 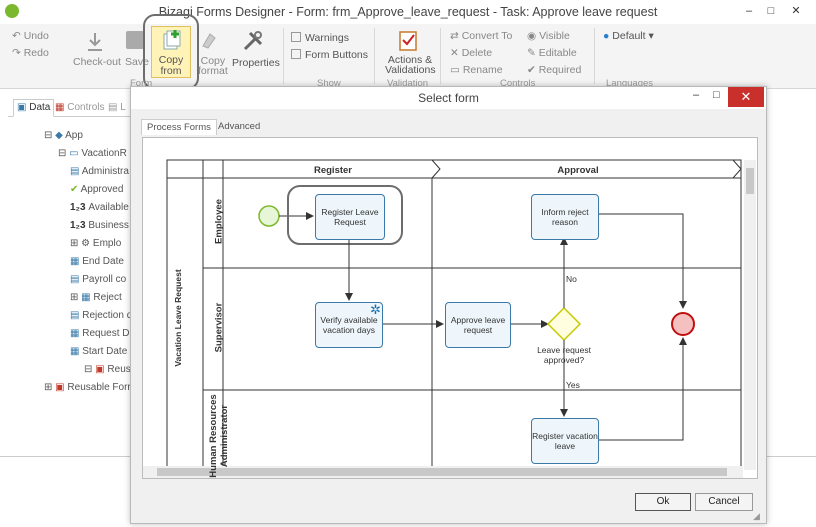 What do you see at coordinates (213, 66) in the screenshot?
I see `copy-format-button: Copy format` at bounding box center [213, 66].